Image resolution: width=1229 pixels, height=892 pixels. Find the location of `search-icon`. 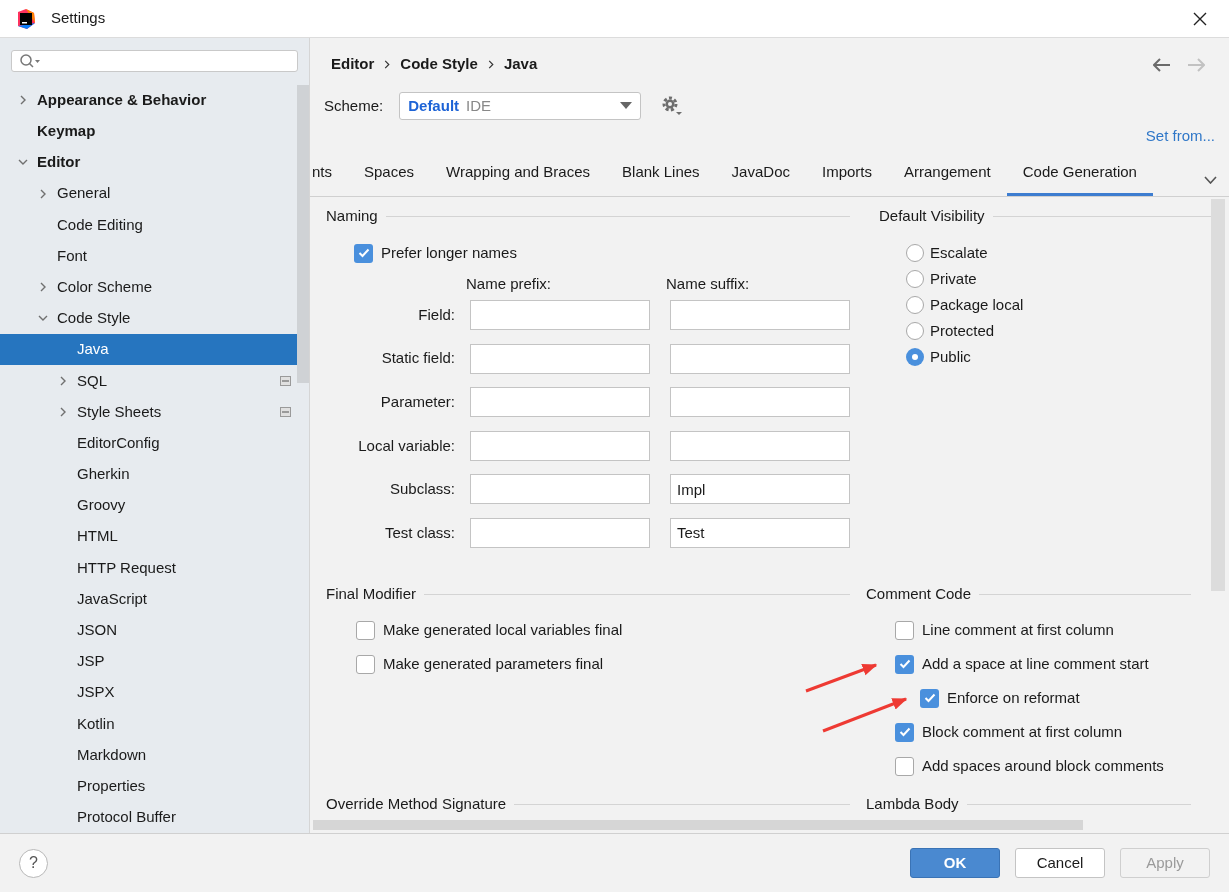

search-icon is located at coordinates (30, 60).